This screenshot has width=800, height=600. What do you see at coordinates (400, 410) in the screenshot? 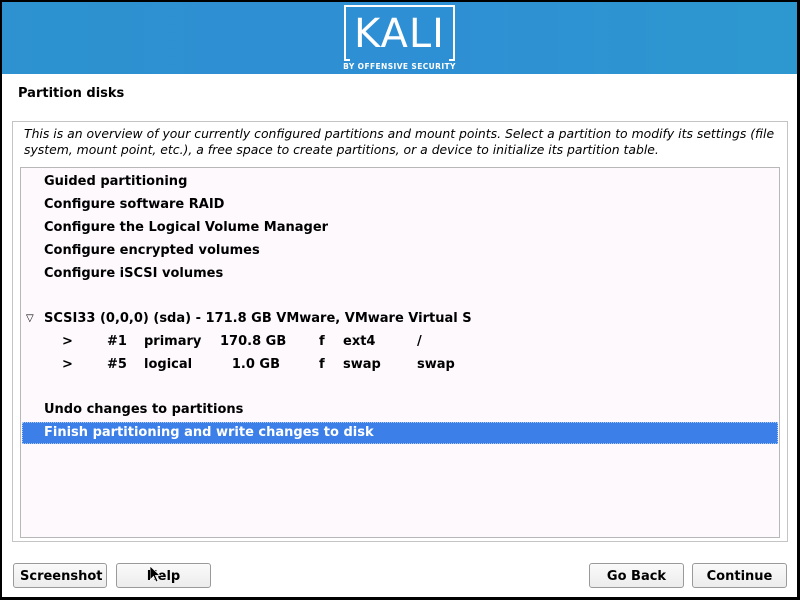
I see `menu-item-undo-changes: Undo changes to partitions` at bounding box center [400, 410].